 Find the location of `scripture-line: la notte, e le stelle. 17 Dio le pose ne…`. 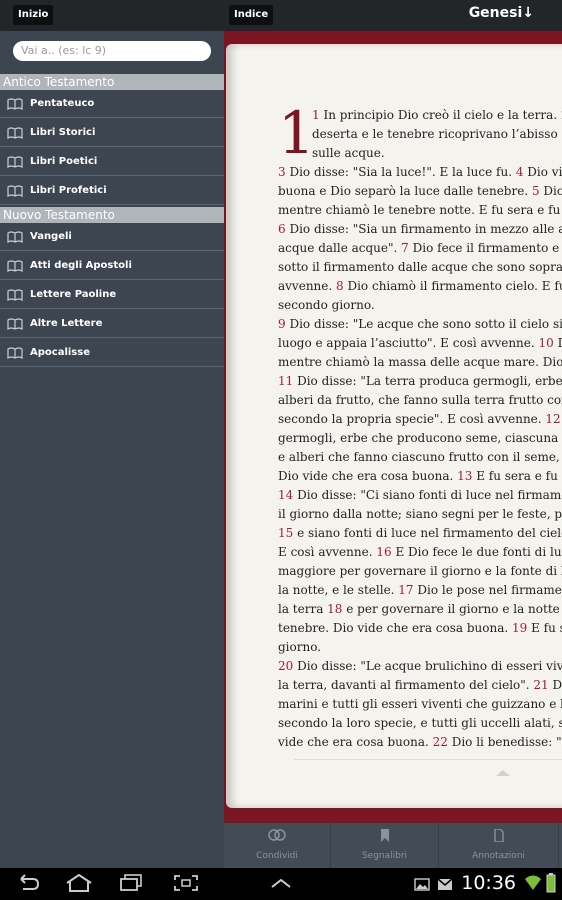

scripture-line: la notte, e le stelle. 17 Dio le pose ne… is located at coordinates (420, 590).